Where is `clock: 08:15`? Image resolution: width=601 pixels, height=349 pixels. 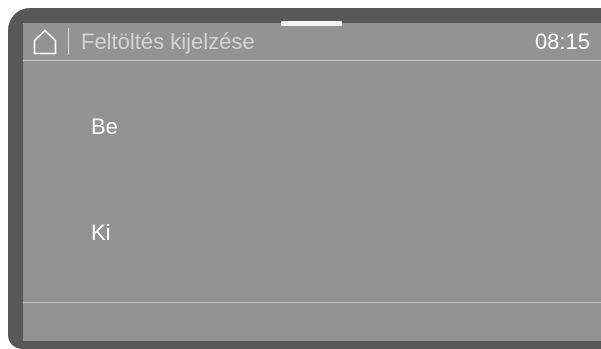
clock: 08:15 is located at coordinates (562, 41).